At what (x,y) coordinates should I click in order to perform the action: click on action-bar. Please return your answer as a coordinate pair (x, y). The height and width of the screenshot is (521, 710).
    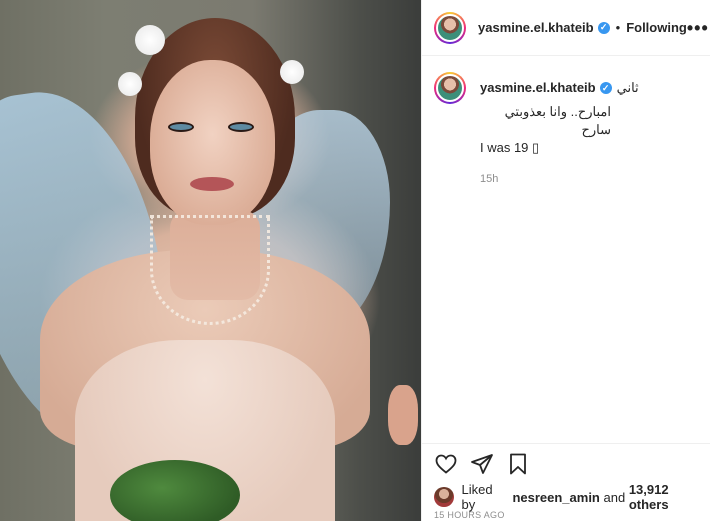
    Looking at the image, I should click on (566, 463).